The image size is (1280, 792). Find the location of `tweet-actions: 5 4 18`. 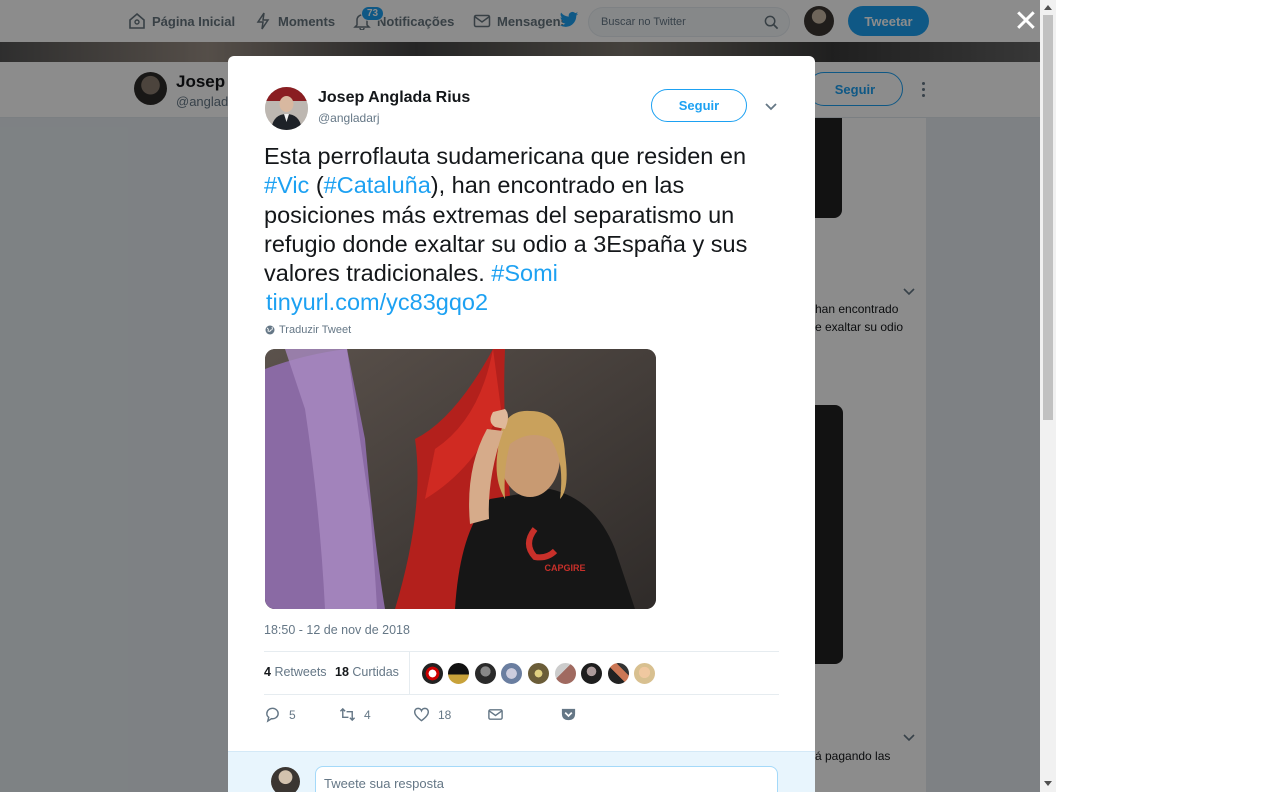

tweet-actions: 5 4 18 is located at coordinates (521, 715).